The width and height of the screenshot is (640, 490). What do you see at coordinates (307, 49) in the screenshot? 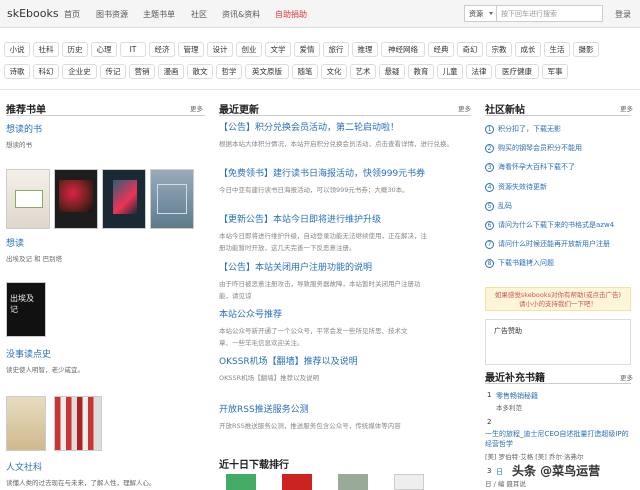
I see `tag-link: 爱情` at bounding box center [307, 49].